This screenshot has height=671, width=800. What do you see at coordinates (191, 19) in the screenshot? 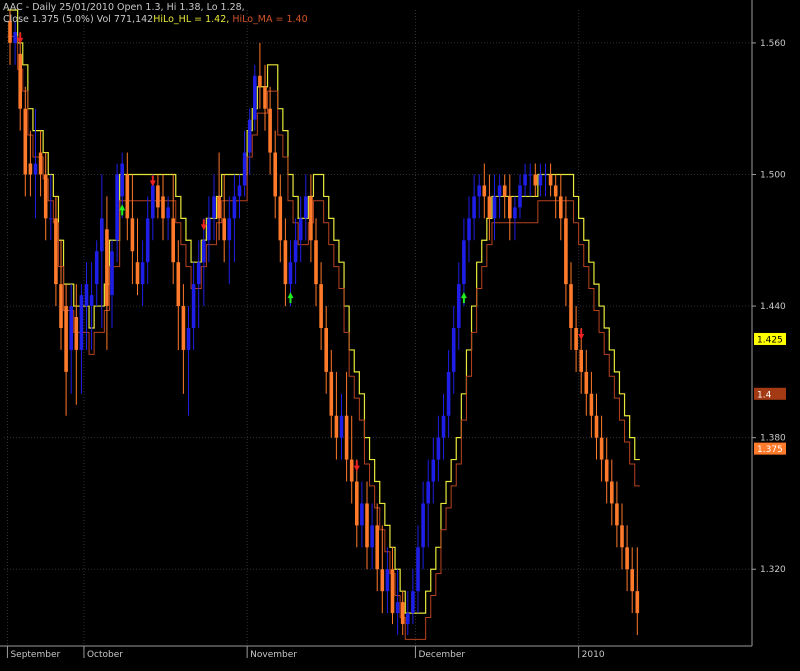
I see `hilo-hl-value: HiLo_HL = 1.42,` at bounding box center [191, 19].